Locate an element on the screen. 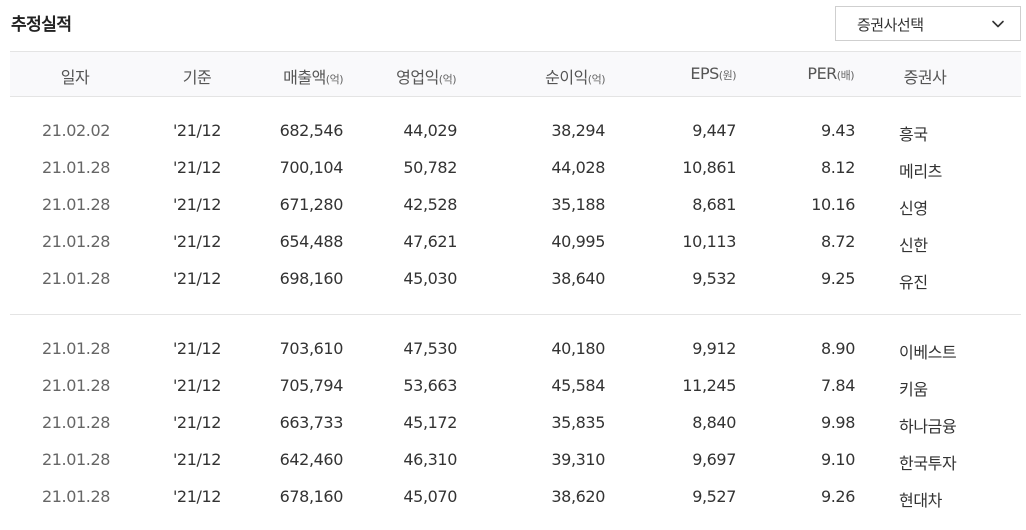 The image size is (1026, 530). cell-op-income: 47,621 is located at coordinates (430, 241).